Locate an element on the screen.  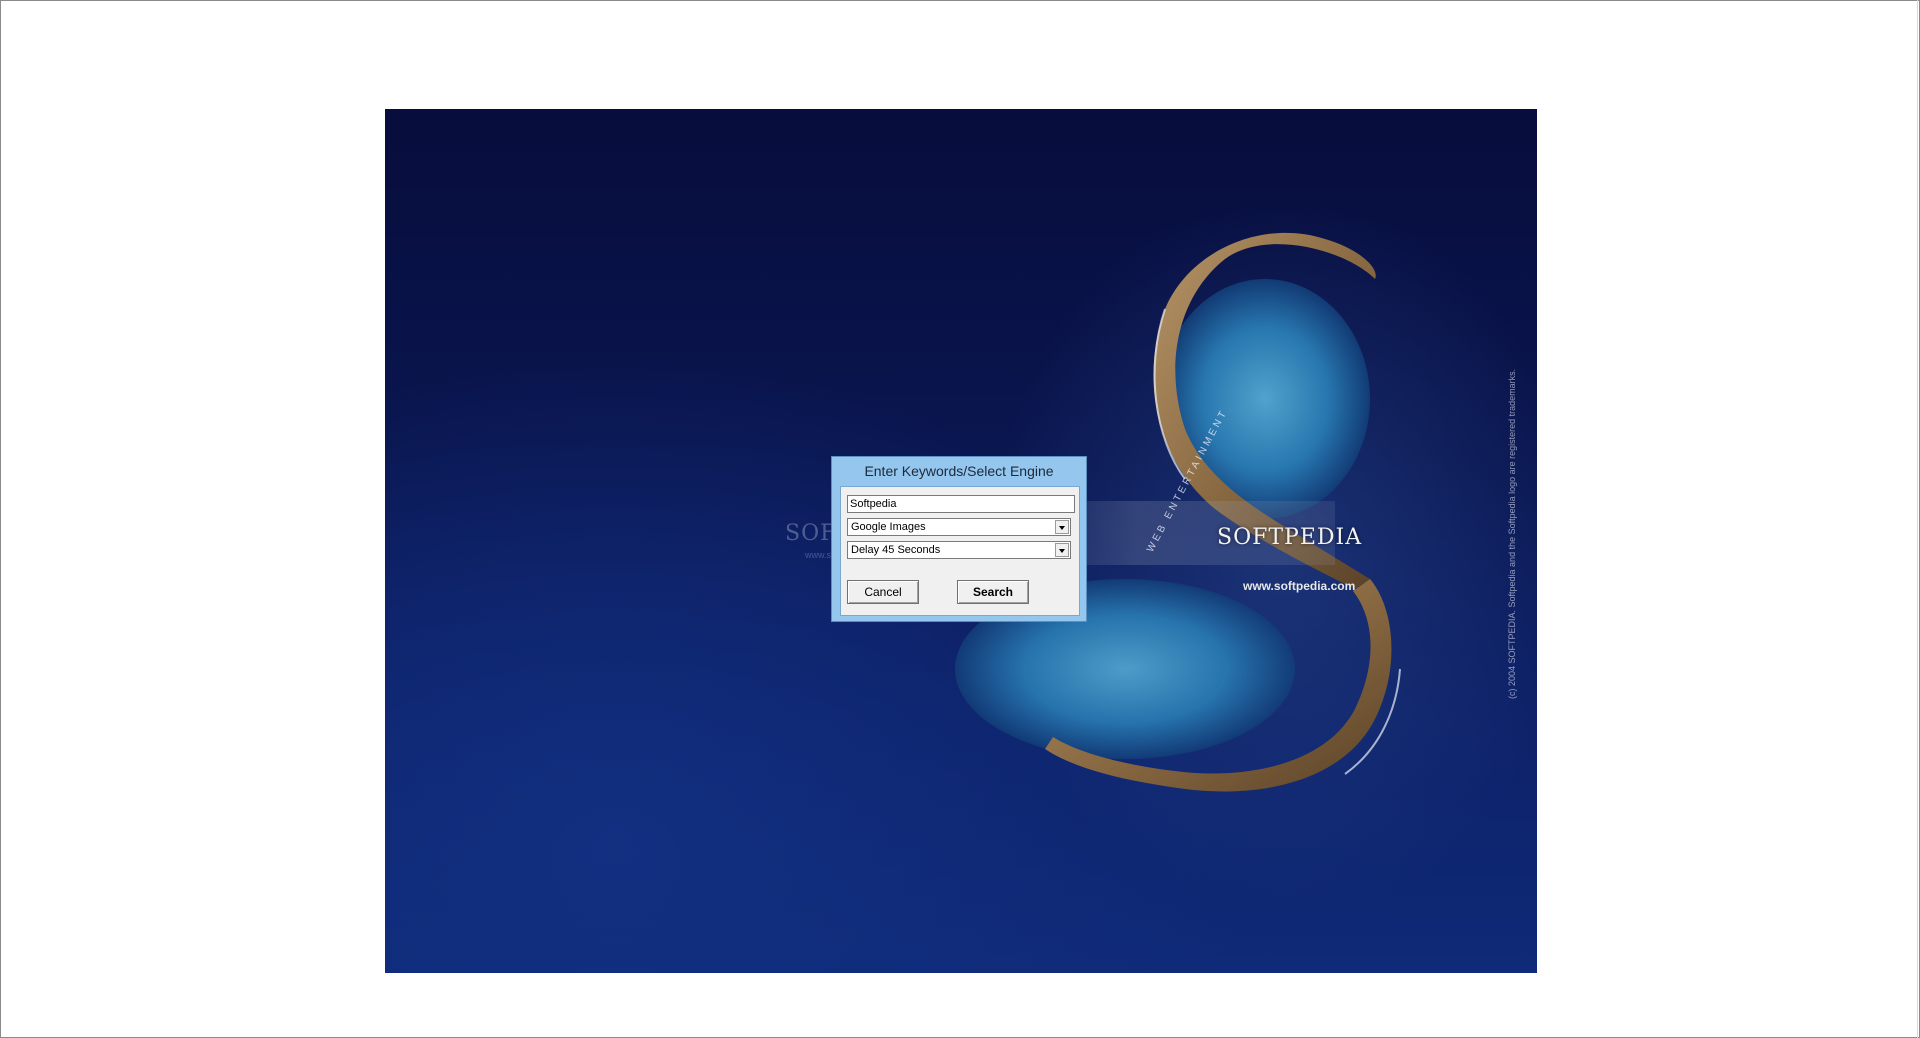
delay-select: Delay 45 Seconds is located at coordinates (959, 550).